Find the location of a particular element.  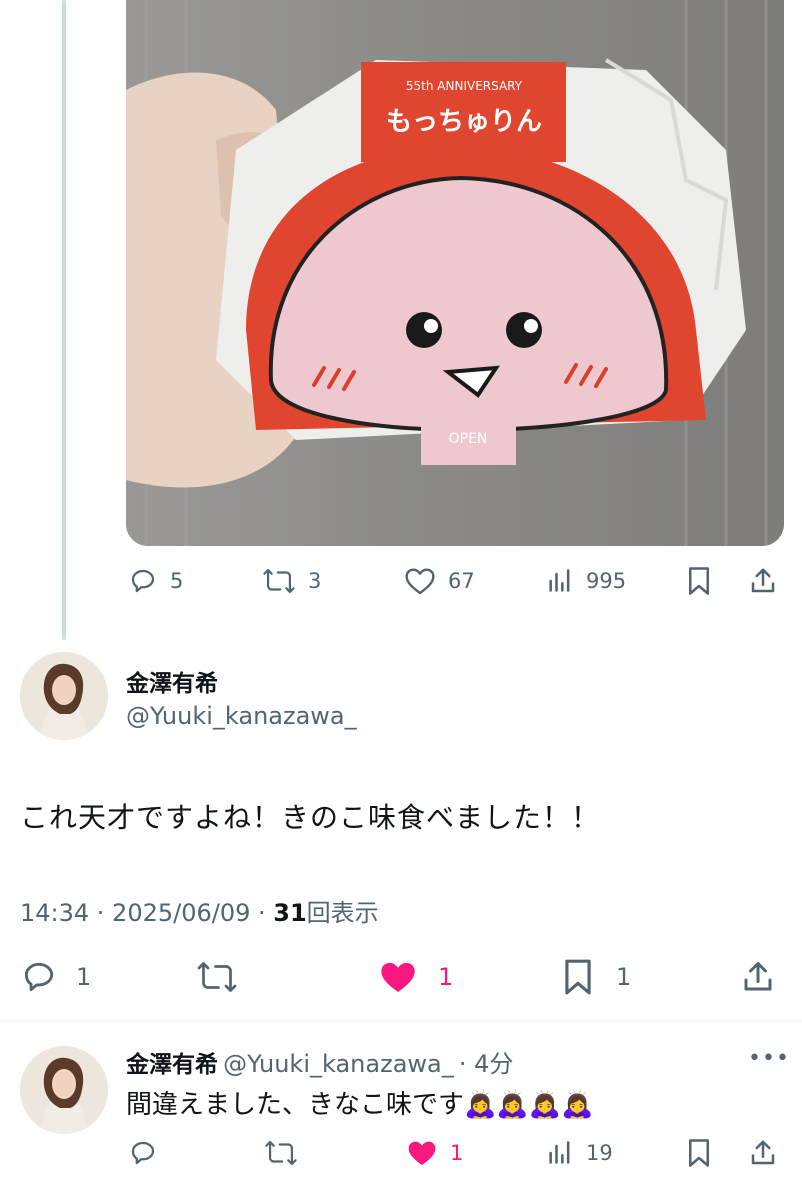

reply-reply-action is located at coordinates (143, 1153).